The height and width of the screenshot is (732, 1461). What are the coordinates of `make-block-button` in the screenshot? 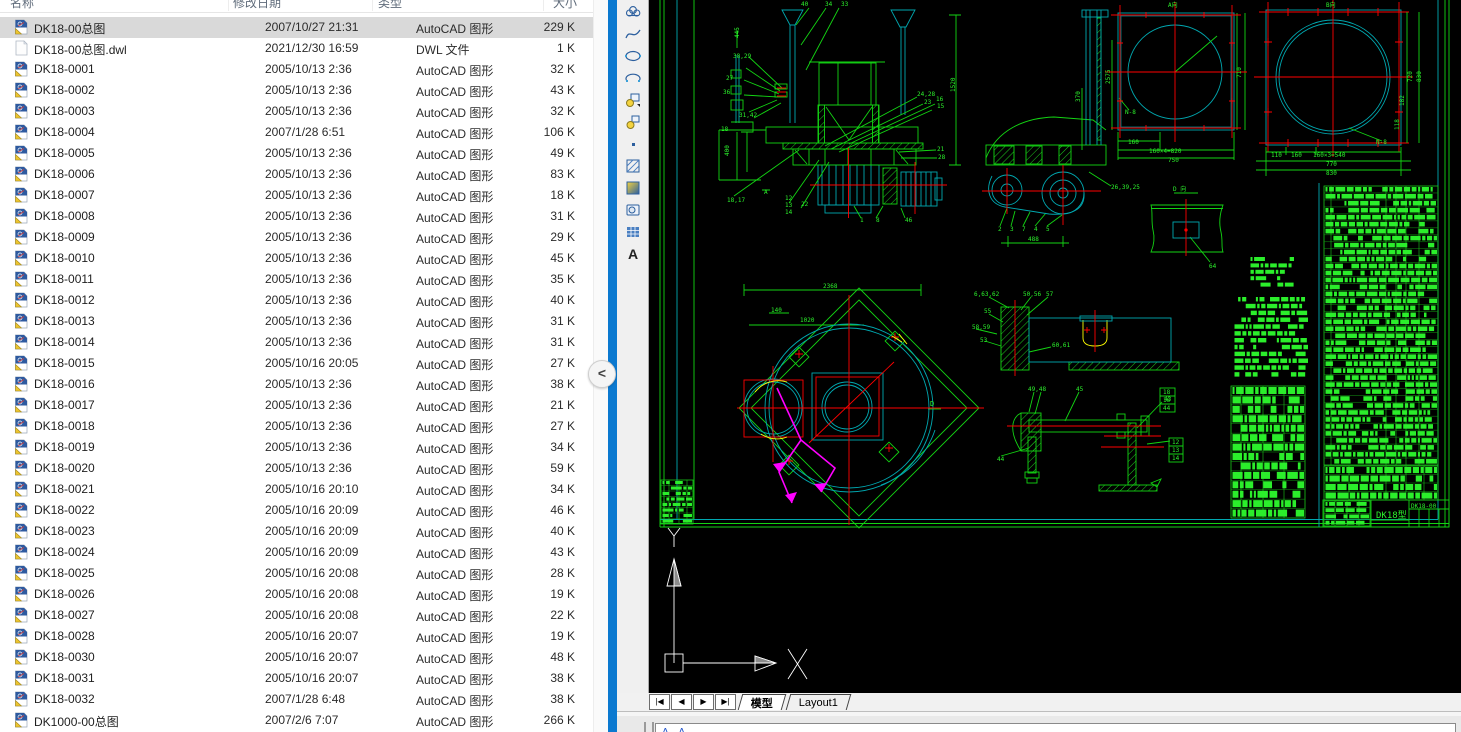 It's located at (633, 121).